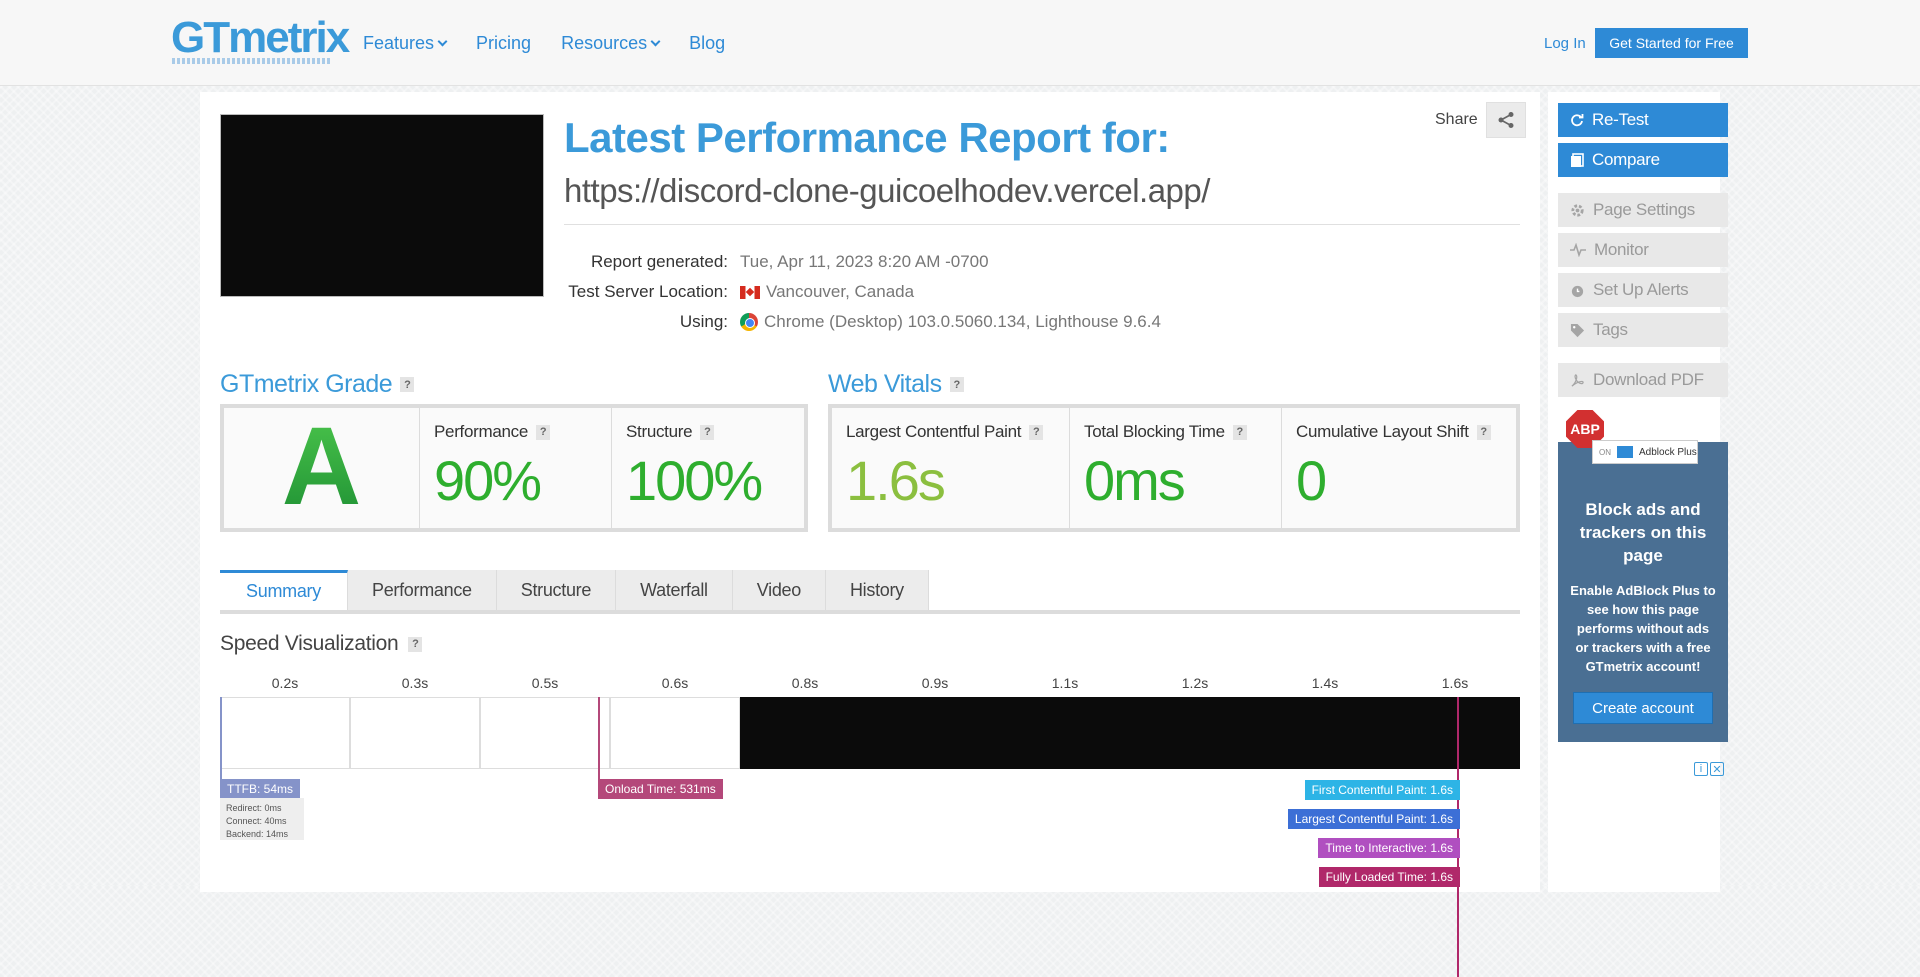 The width and height of the screenshot is (1920, 977). I want to click on frame-time-labels: 0.2s 0.3s 0.5s 0.6s 0.8s 0.9s 1.1s 1.2s 1.4s 1.6s, so click(870, 683).